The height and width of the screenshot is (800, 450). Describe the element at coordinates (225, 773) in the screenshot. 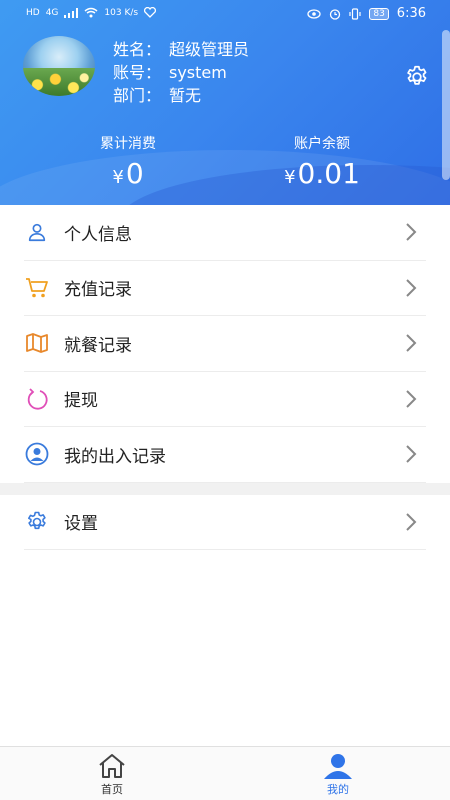

I see `bottom-nav: 首页 我的` at that location.